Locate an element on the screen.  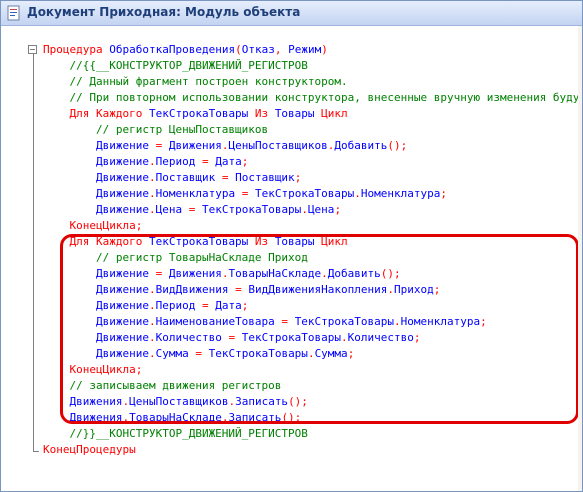
code-line: //{{__КОНСТРУКТОР_ДВИЖЕНИЙ_РЕГИСТРОВ is located at coordinates (175, 66).